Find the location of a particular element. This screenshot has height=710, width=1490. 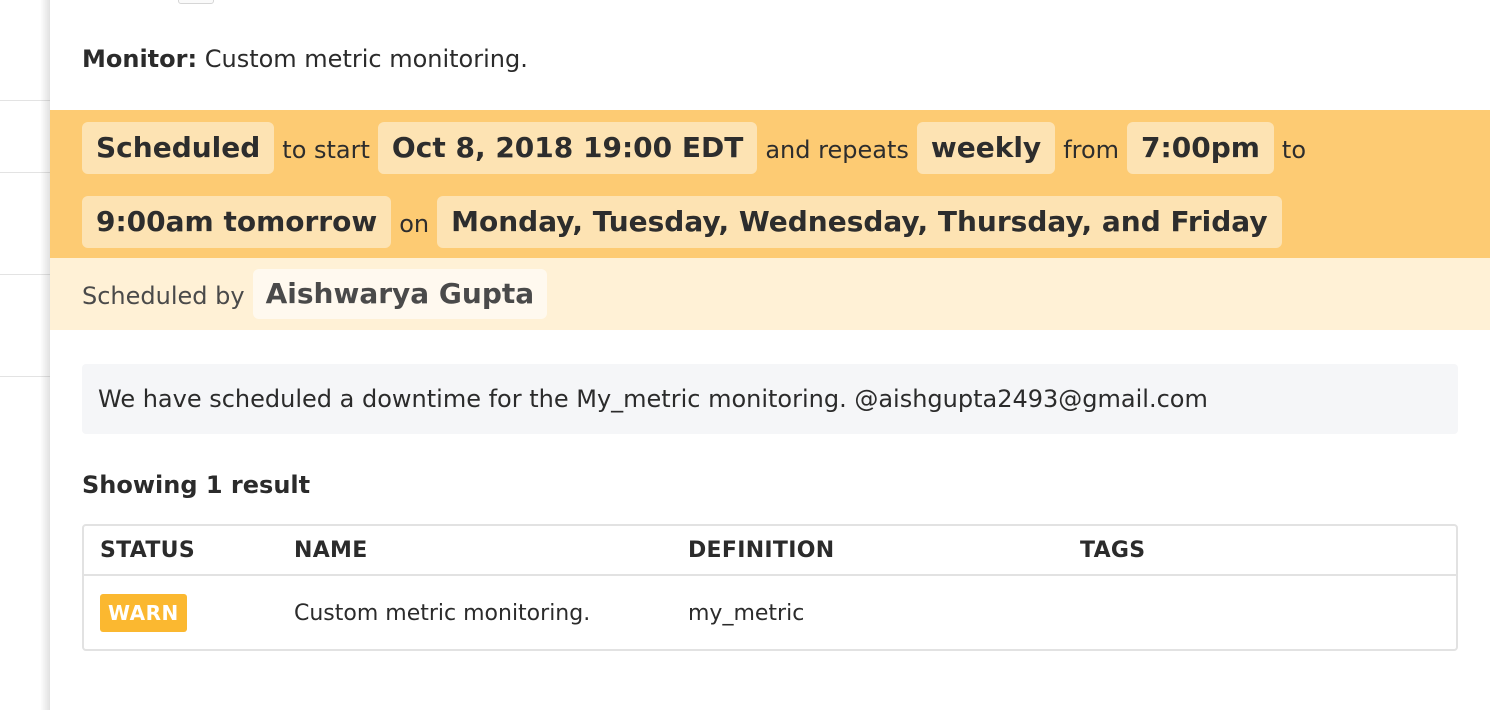

monitor-line: Monitor: Custom metric monitoring. is located at coordinates (305, 59).